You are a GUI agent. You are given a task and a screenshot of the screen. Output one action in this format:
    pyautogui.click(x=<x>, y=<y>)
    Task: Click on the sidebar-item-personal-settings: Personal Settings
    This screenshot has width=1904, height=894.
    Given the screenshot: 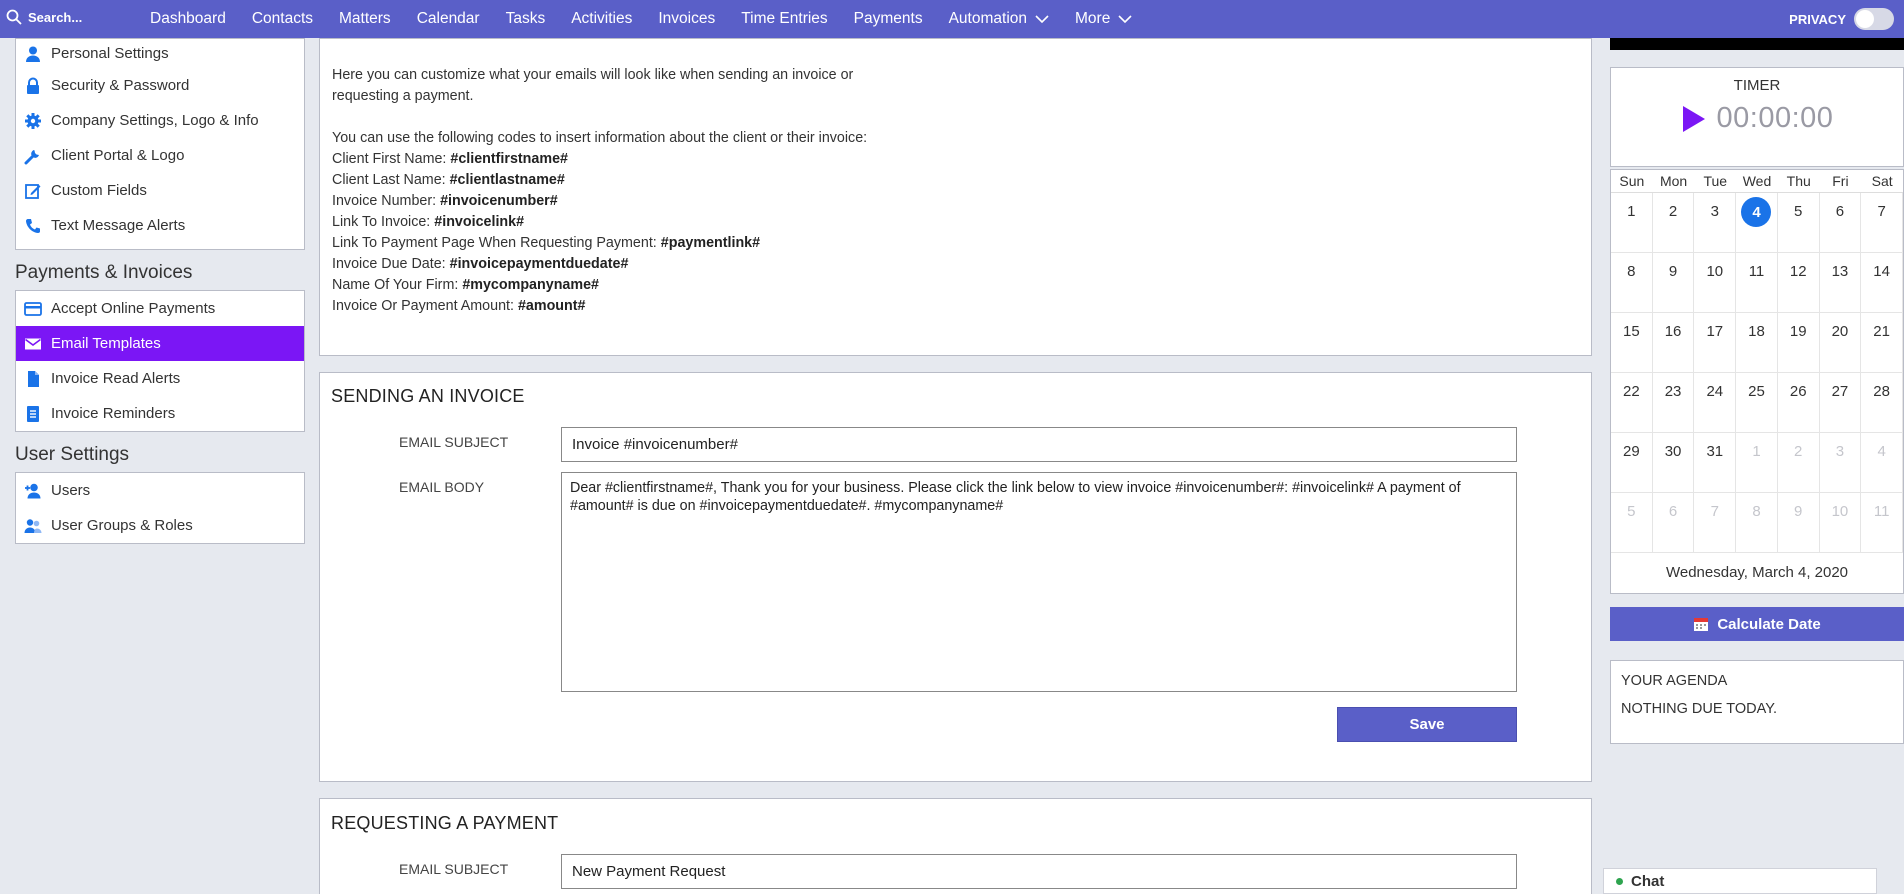 What is the action you would take?
    pyautogui.click(x=160, y=53)
    